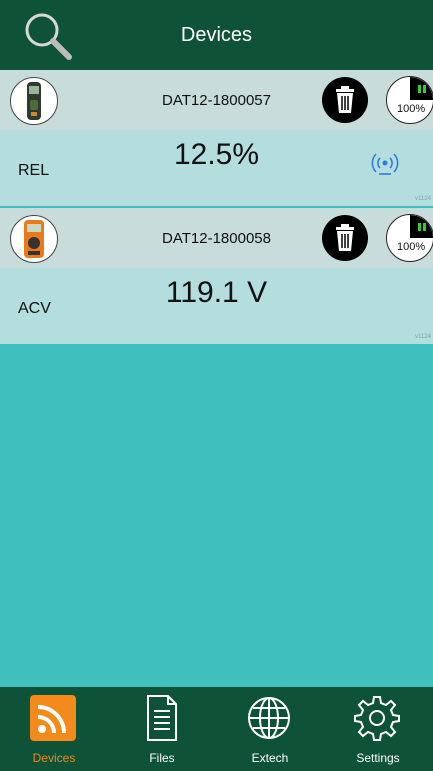 The height and width of the screenshot is (771, 433). I want to click on wireless-signal-icon, so click(385, 164).